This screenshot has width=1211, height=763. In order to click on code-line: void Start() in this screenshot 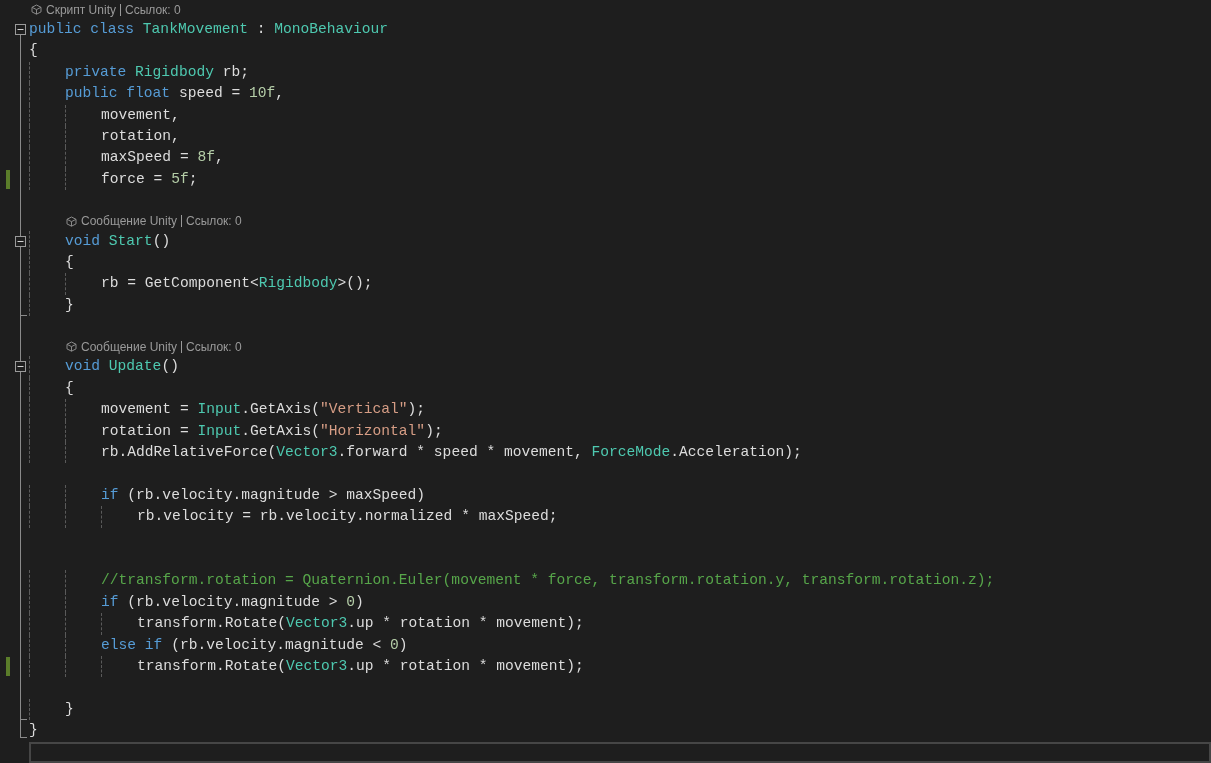, I will do `click(100, 241)`.